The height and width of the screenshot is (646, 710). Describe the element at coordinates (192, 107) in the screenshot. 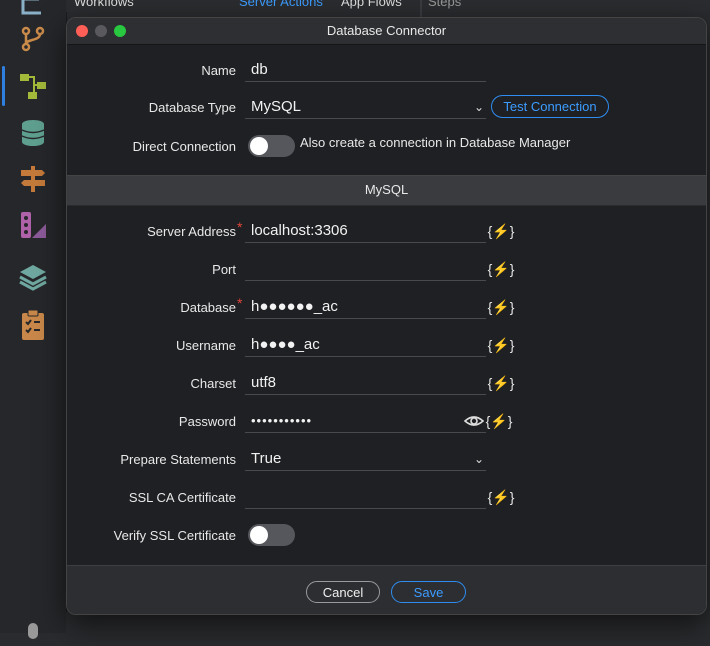

I see `database-type-label: Database Type` at that location.